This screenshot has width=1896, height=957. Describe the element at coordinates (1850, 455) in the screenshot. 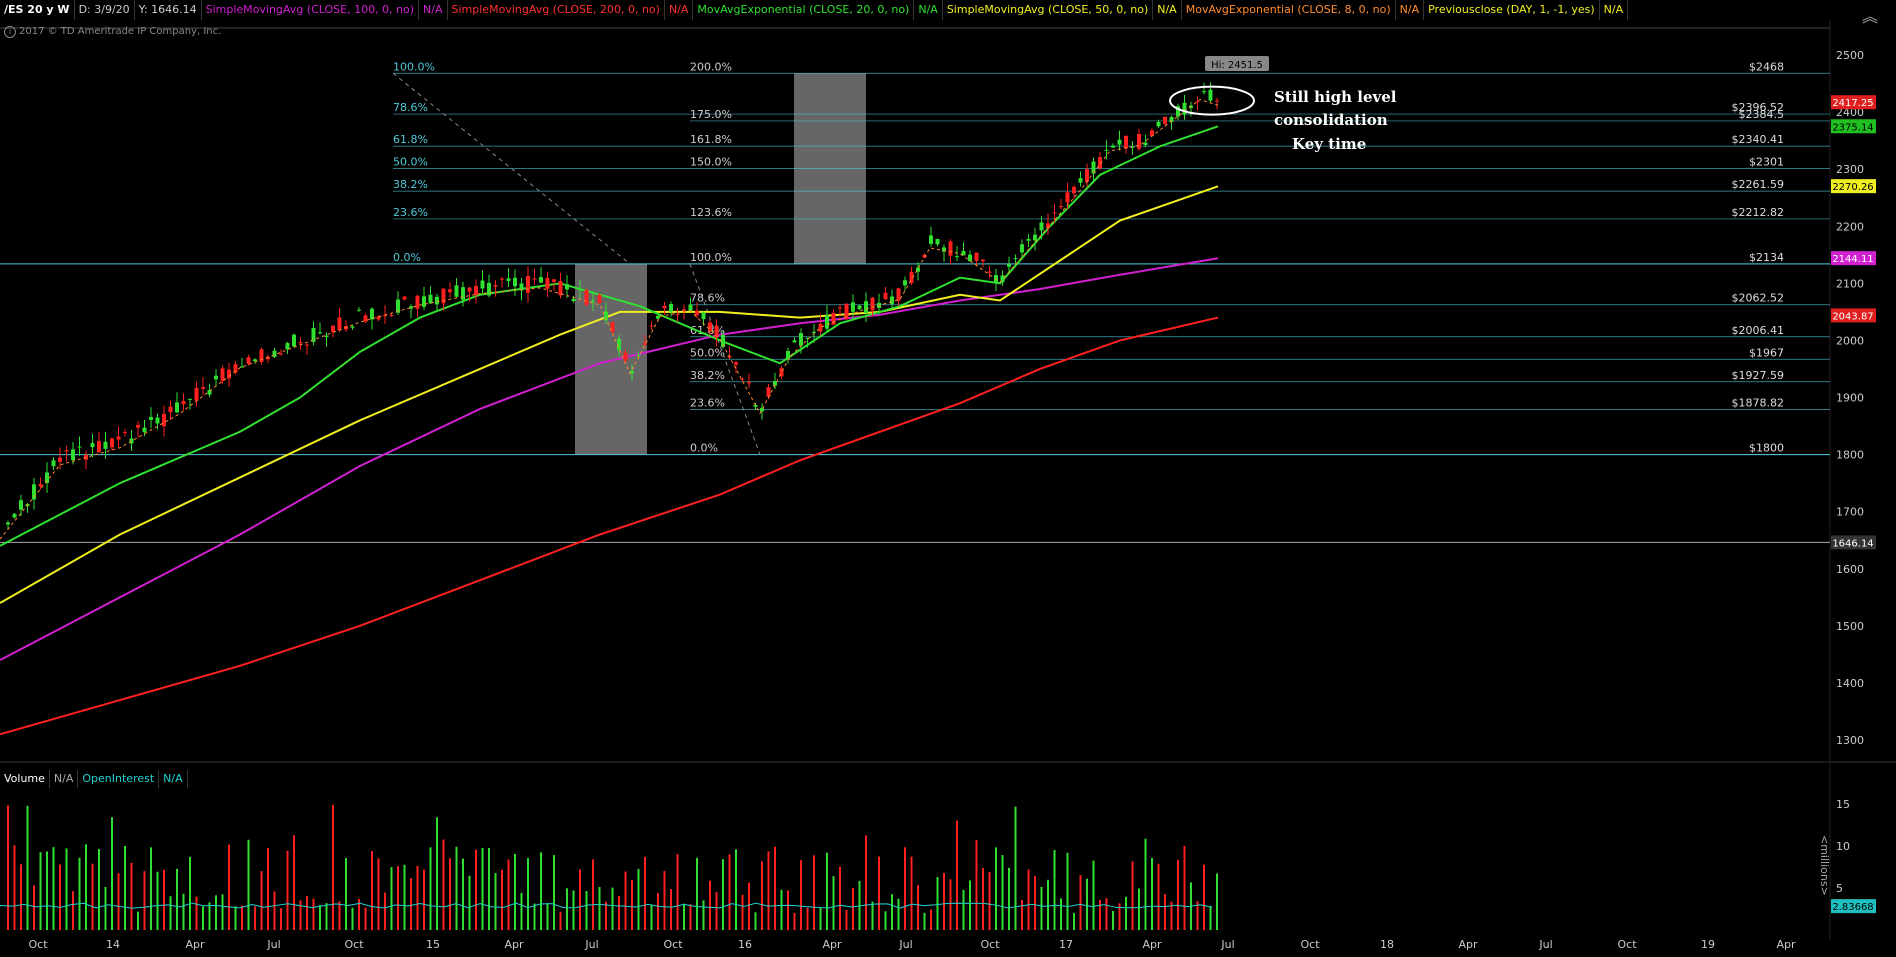

I see `price-tick-1800: 1800` at that location.